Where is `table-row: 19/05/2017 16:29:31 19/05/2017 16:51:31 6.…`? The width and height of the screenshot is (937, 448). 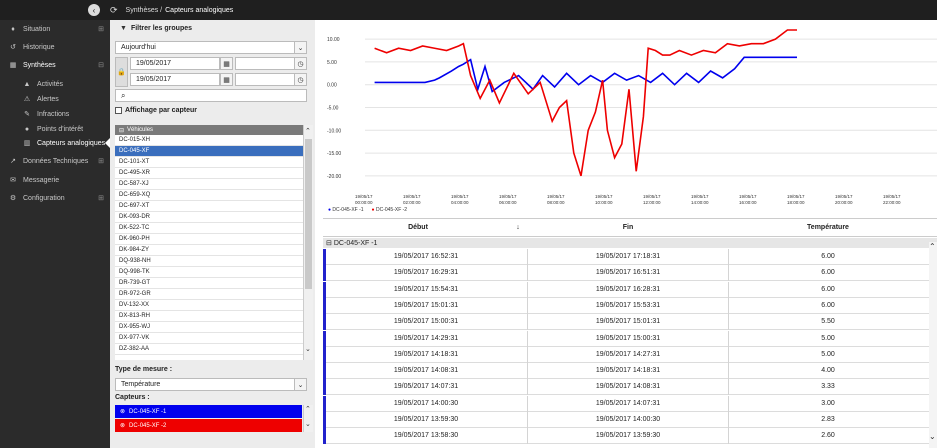 table-row: 19/05/2017 16:29:31 19/05/2017 16:51:31 6.… is located at coordinates (626, 273).